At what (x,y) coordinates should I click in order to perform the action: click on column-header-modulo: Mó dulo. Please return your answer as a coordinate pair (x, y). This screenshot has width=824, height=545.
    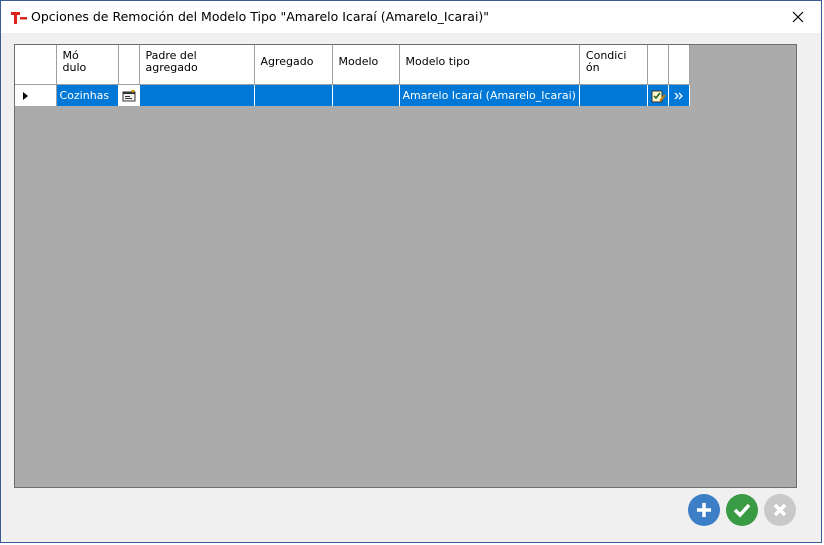
    Looking at the image, I should click on (87, 65).